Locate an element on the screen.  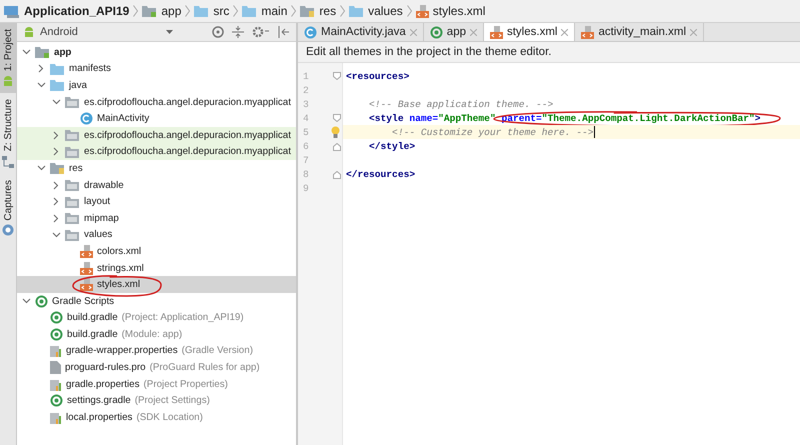
tree-detail: (ProGuard Rules for app) is located at coordinates (205, 368).